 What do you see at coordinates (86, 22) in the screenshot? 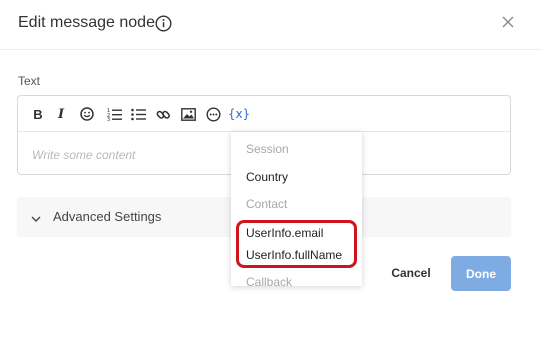
I see `modal-title: Edit message node` at bounding box center [86, 22].